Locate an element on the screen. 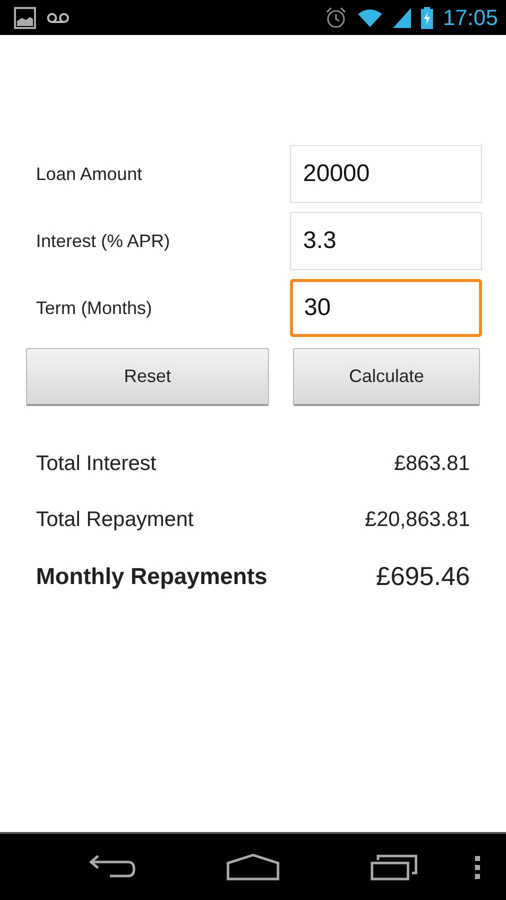 This screenshot has width=506, height=900. result-value: £695.46 is located at coordinates (423, 576).